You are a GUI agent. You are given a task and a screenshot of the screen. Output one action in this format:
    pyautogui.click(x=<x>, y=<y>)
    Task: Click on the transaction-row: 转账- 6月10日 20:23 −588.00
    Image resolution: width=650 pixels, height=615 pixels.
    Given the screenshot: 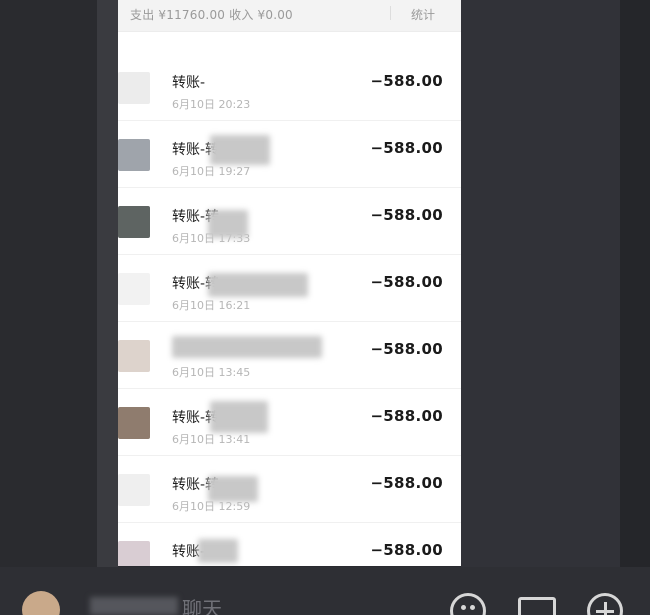 What is the action you would take?
    pyautogui.click(x=289, y=87)
    